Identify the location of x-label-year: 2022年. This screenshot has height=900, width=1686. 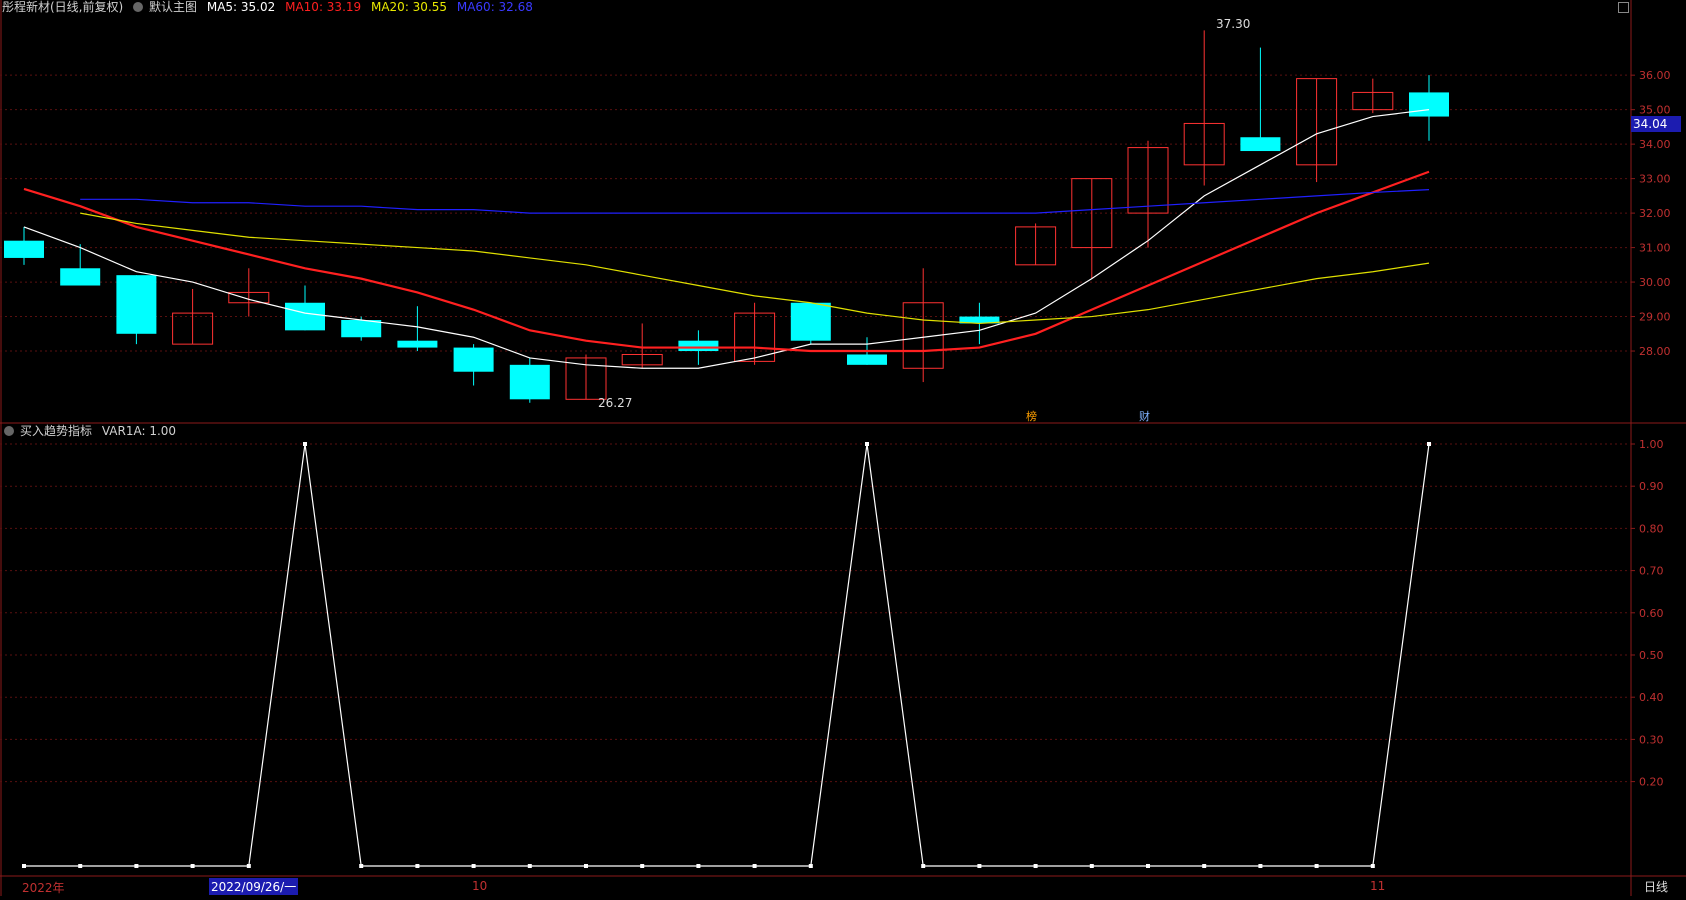
(43, 888).